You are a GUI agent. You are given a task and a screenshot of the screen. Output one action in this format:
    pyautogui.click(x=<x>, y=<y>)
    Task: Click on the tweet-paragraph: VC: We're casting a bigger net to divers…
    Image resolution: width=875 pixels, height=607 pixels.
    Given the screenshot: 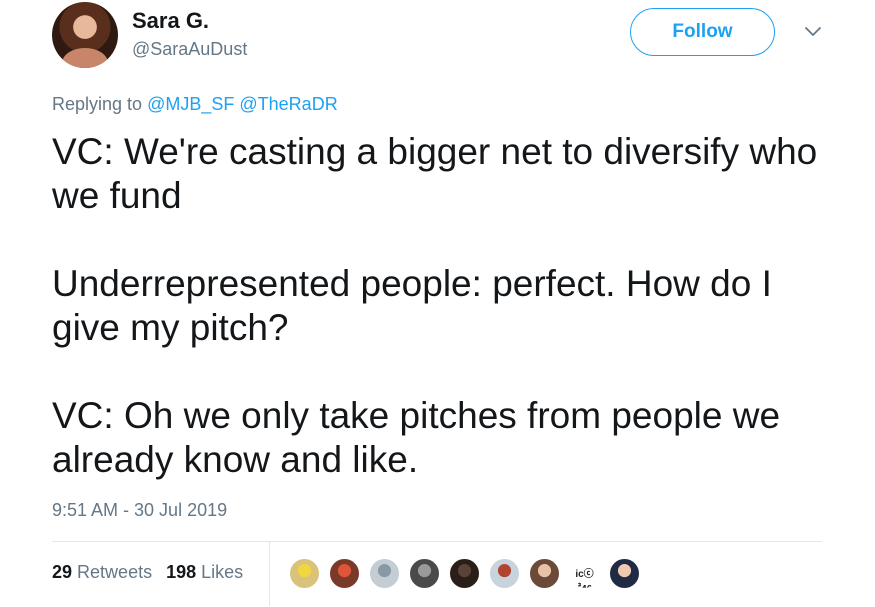 What is the action you would take?
    pyautogui.click(x=435, y=173)
    